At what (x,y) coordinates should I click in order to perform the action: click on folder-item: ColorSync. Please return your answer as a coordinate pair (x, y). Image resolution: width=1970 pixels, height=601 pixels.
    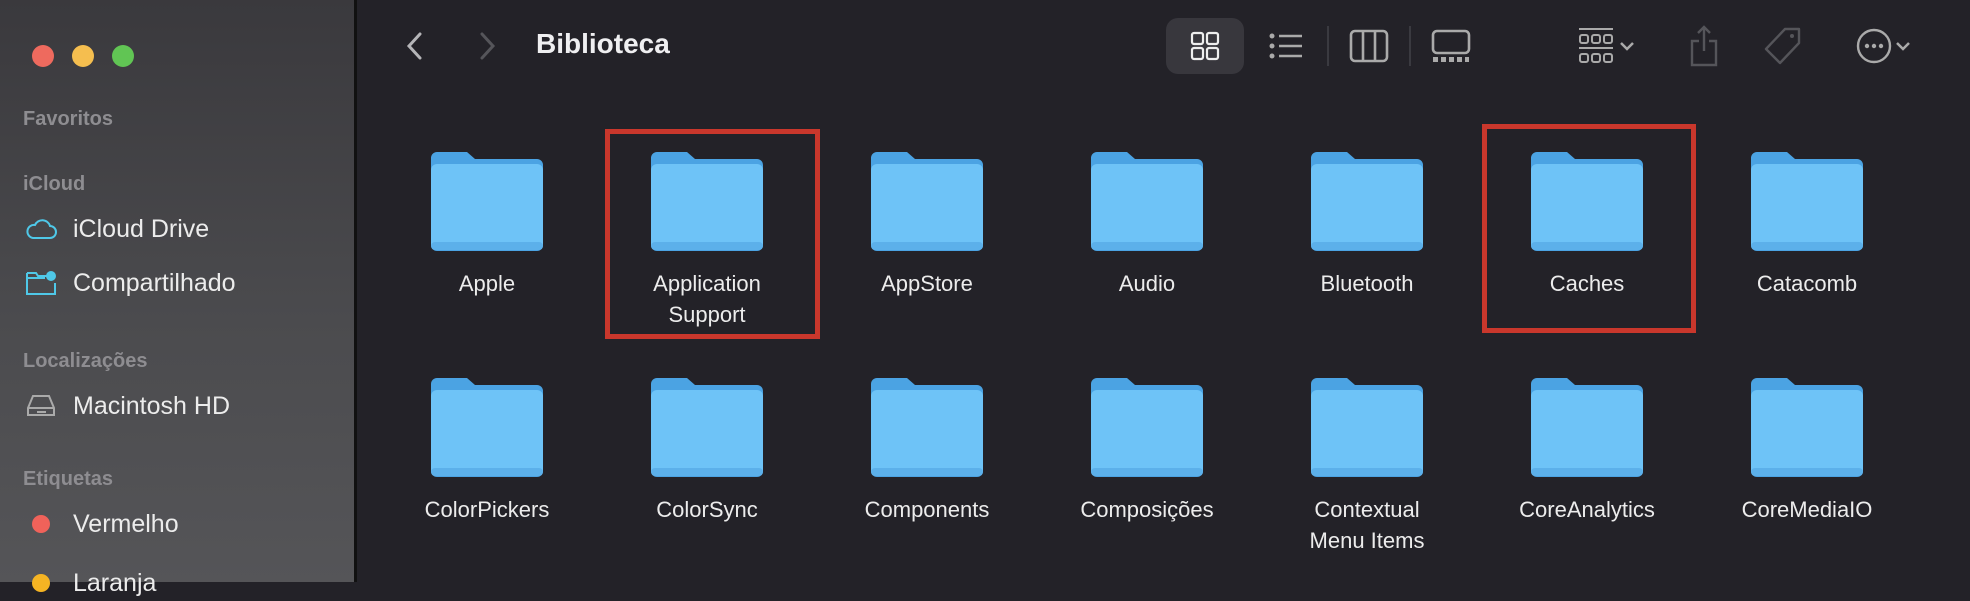
    Looking at the image, I should click on (707, 444).